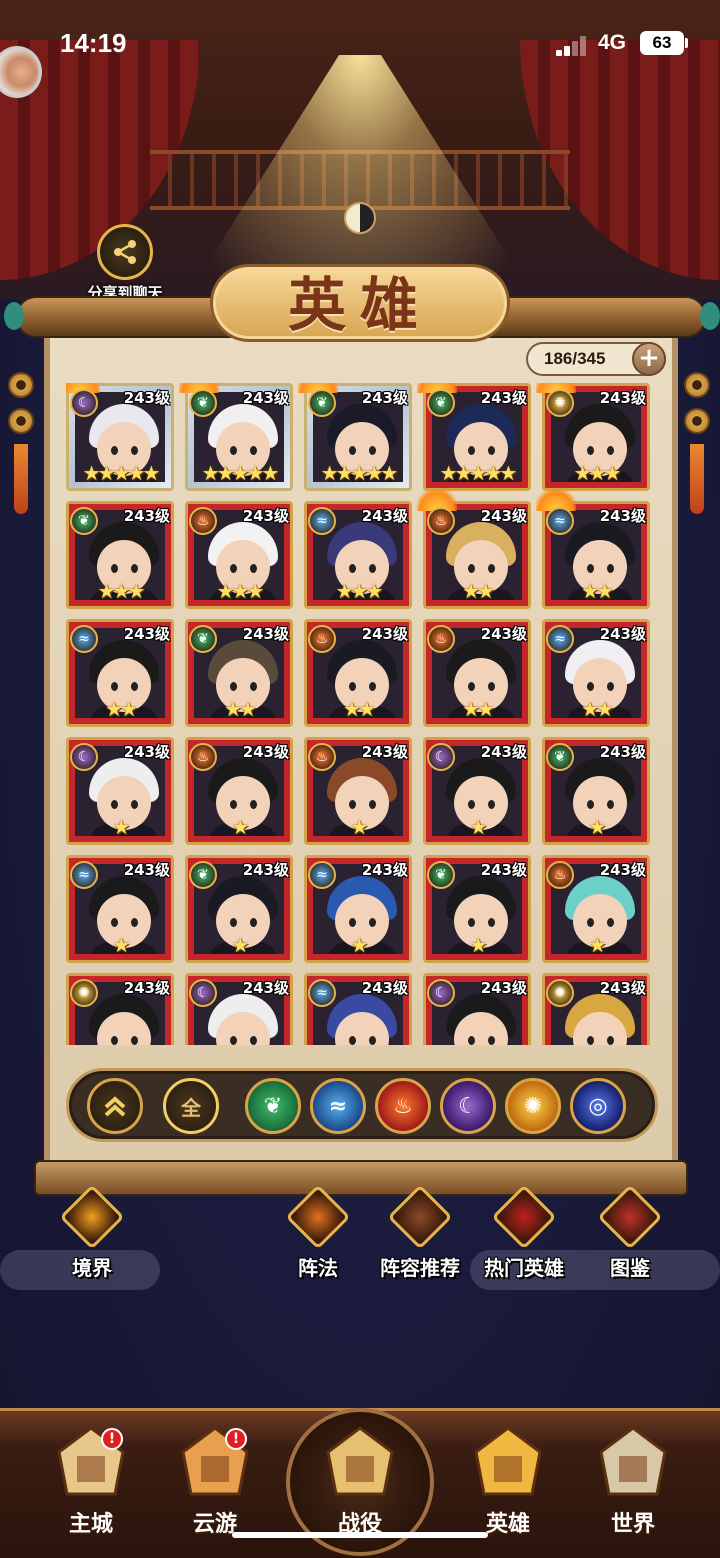 The image size is (720, 1558). I want to click on nav-hero: 英雄, so click(508, 1481).